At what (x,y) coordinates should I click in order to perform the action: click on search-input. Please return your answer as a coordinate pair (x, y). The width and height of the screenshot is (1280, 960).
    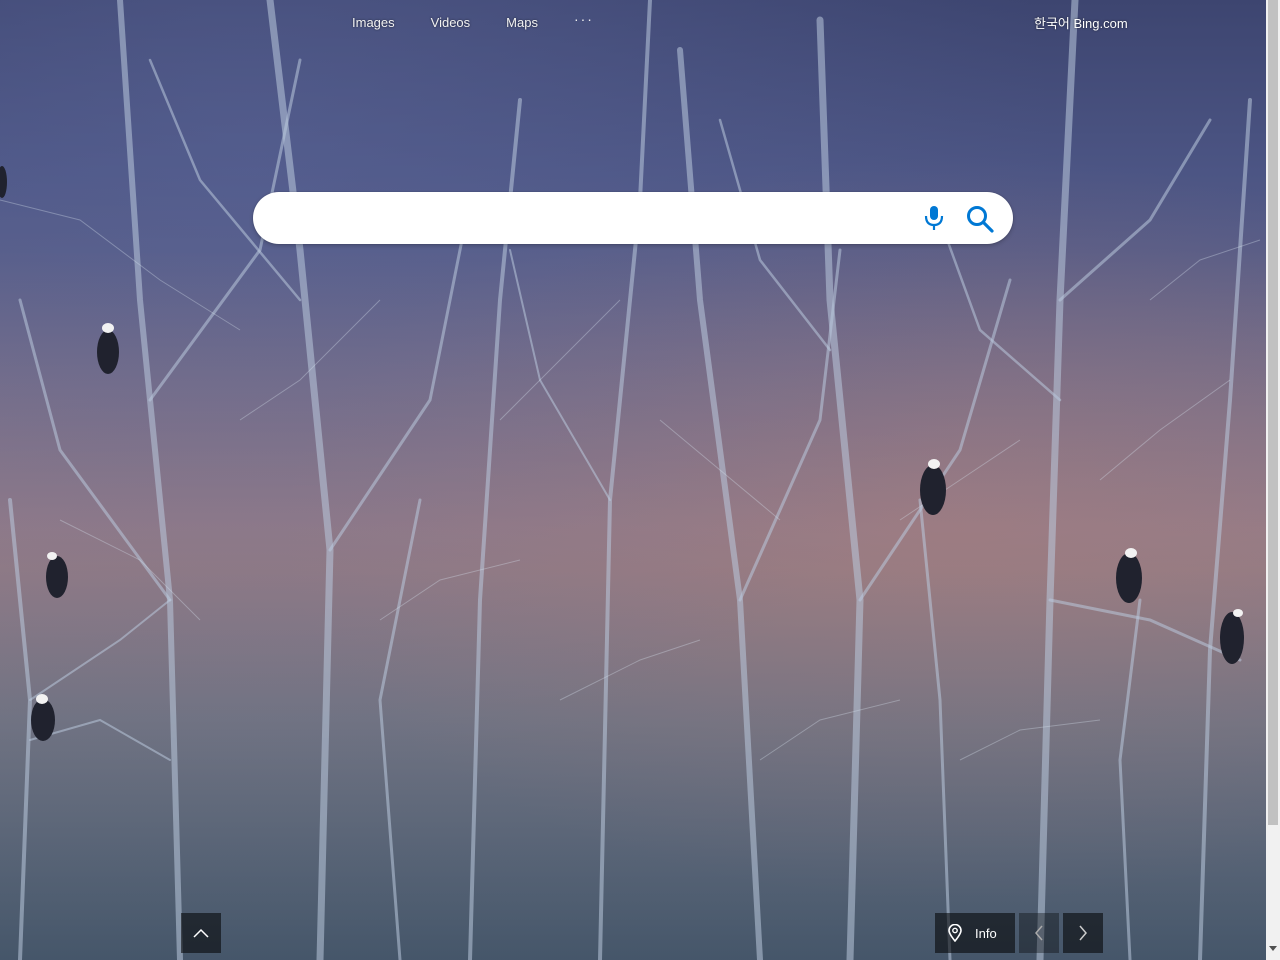
    Looking at the image, I should click on (587, 219).